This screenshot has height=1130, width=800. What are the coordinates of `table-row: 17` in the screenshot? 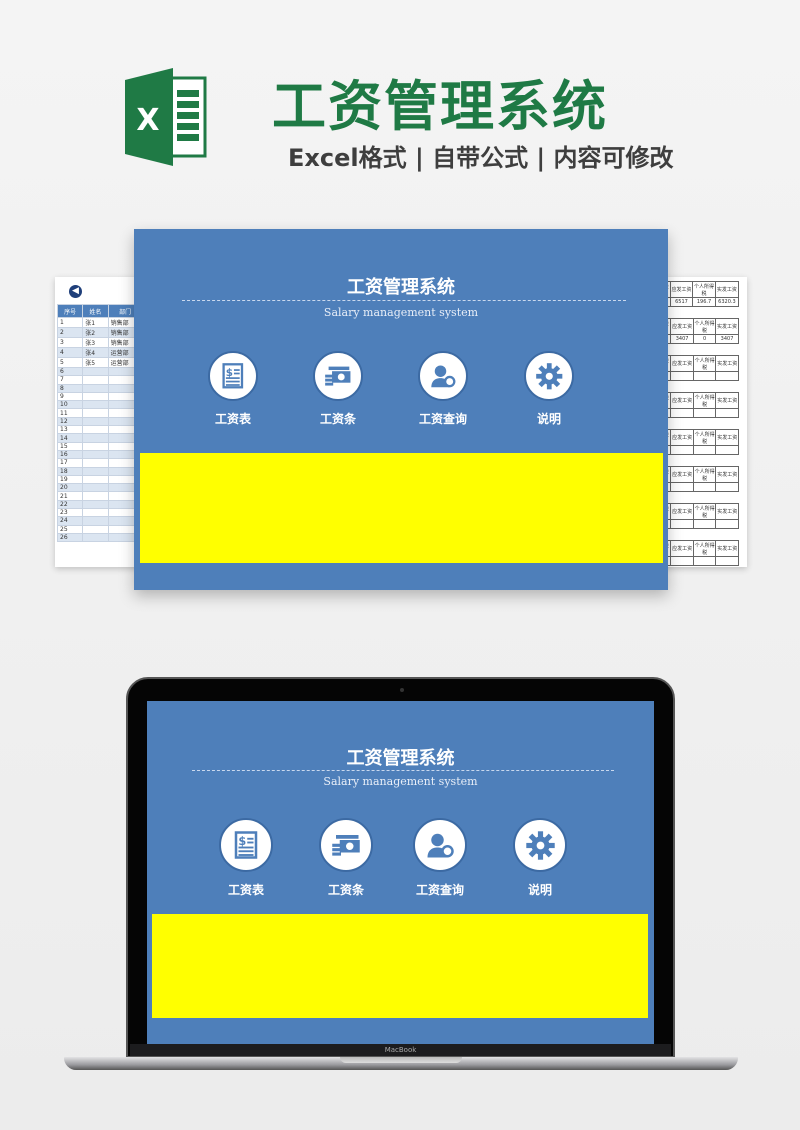 It's located at (100, 463).